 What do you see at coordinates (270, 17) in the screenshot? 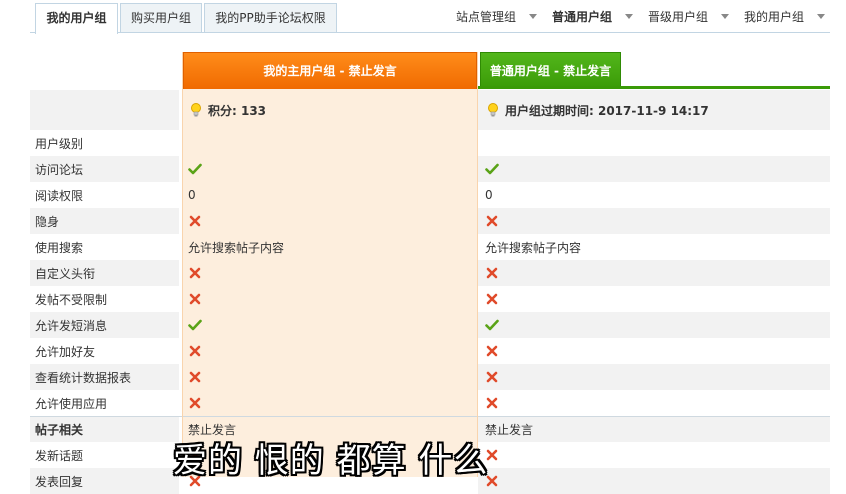
I see `tab-pp-forum-permissions: 我的PP助手论坛权限` at bounding box center [270, 17].